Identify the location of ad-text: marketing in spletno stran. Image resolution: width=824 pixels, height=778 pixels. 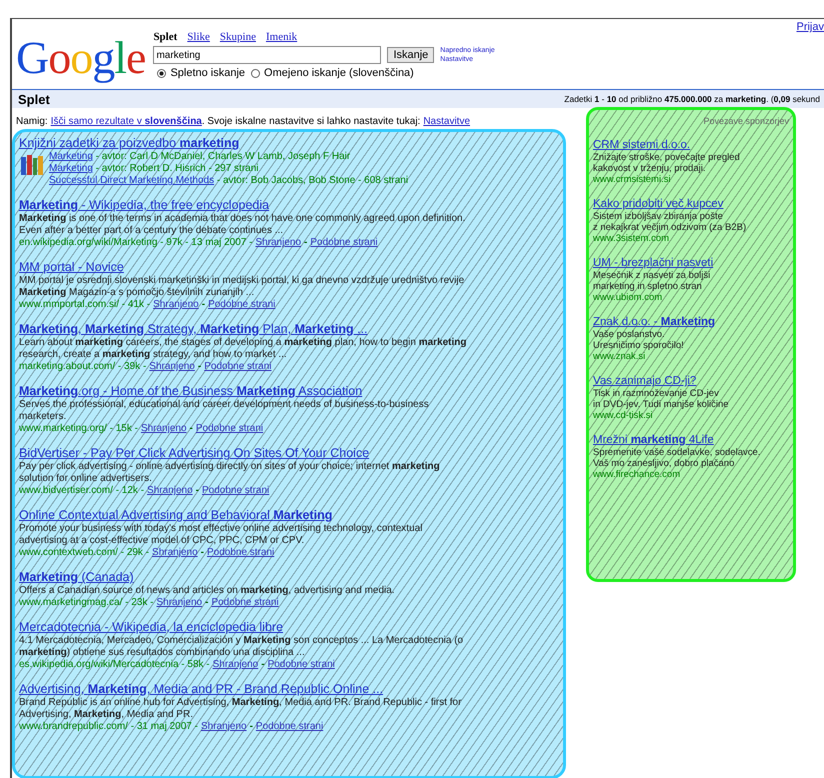
(648, 286).